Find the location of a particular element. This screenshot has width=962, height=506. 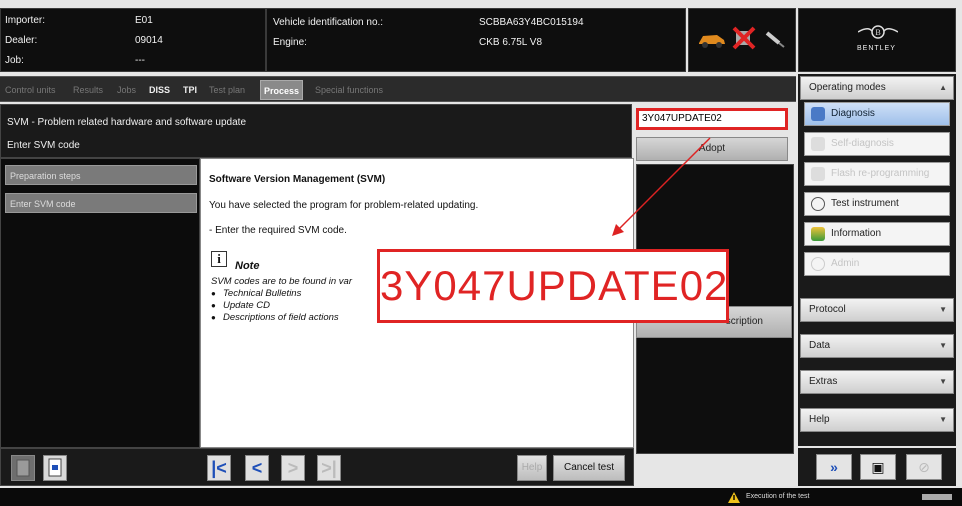

no-connection-icon is located at coordinates (744, 38).